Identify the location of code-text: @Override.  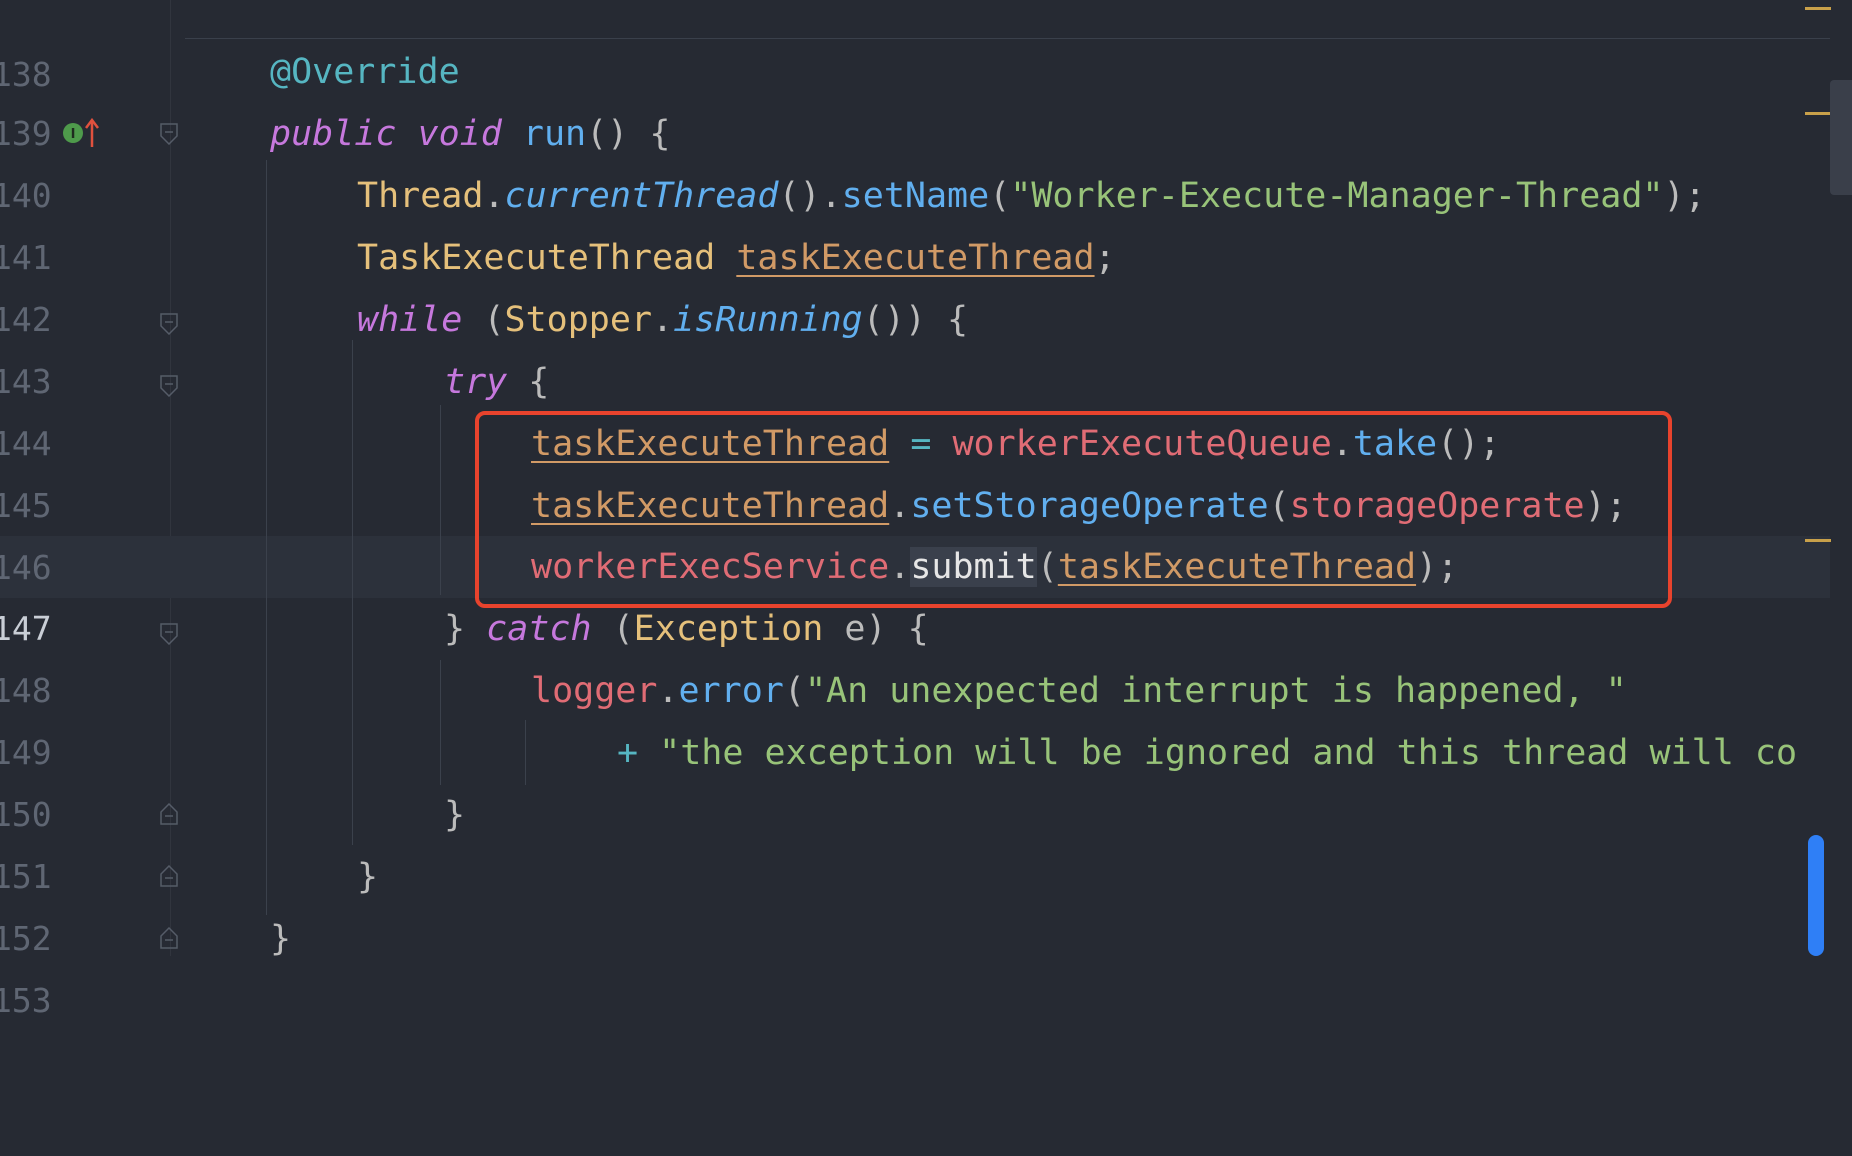
(365, 72).